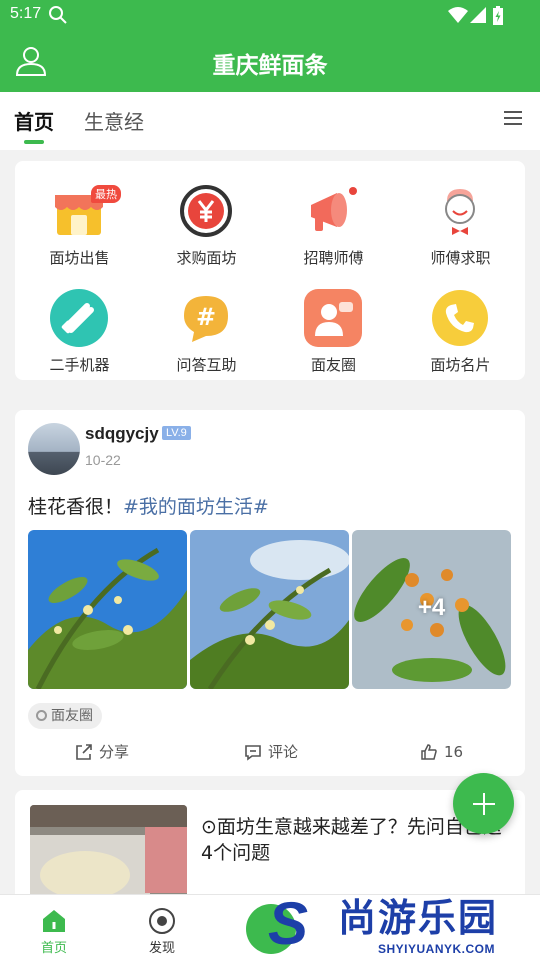  Describe the element at coordinates (460, 212) in the screenshot. I see `chef-icon` at that location.